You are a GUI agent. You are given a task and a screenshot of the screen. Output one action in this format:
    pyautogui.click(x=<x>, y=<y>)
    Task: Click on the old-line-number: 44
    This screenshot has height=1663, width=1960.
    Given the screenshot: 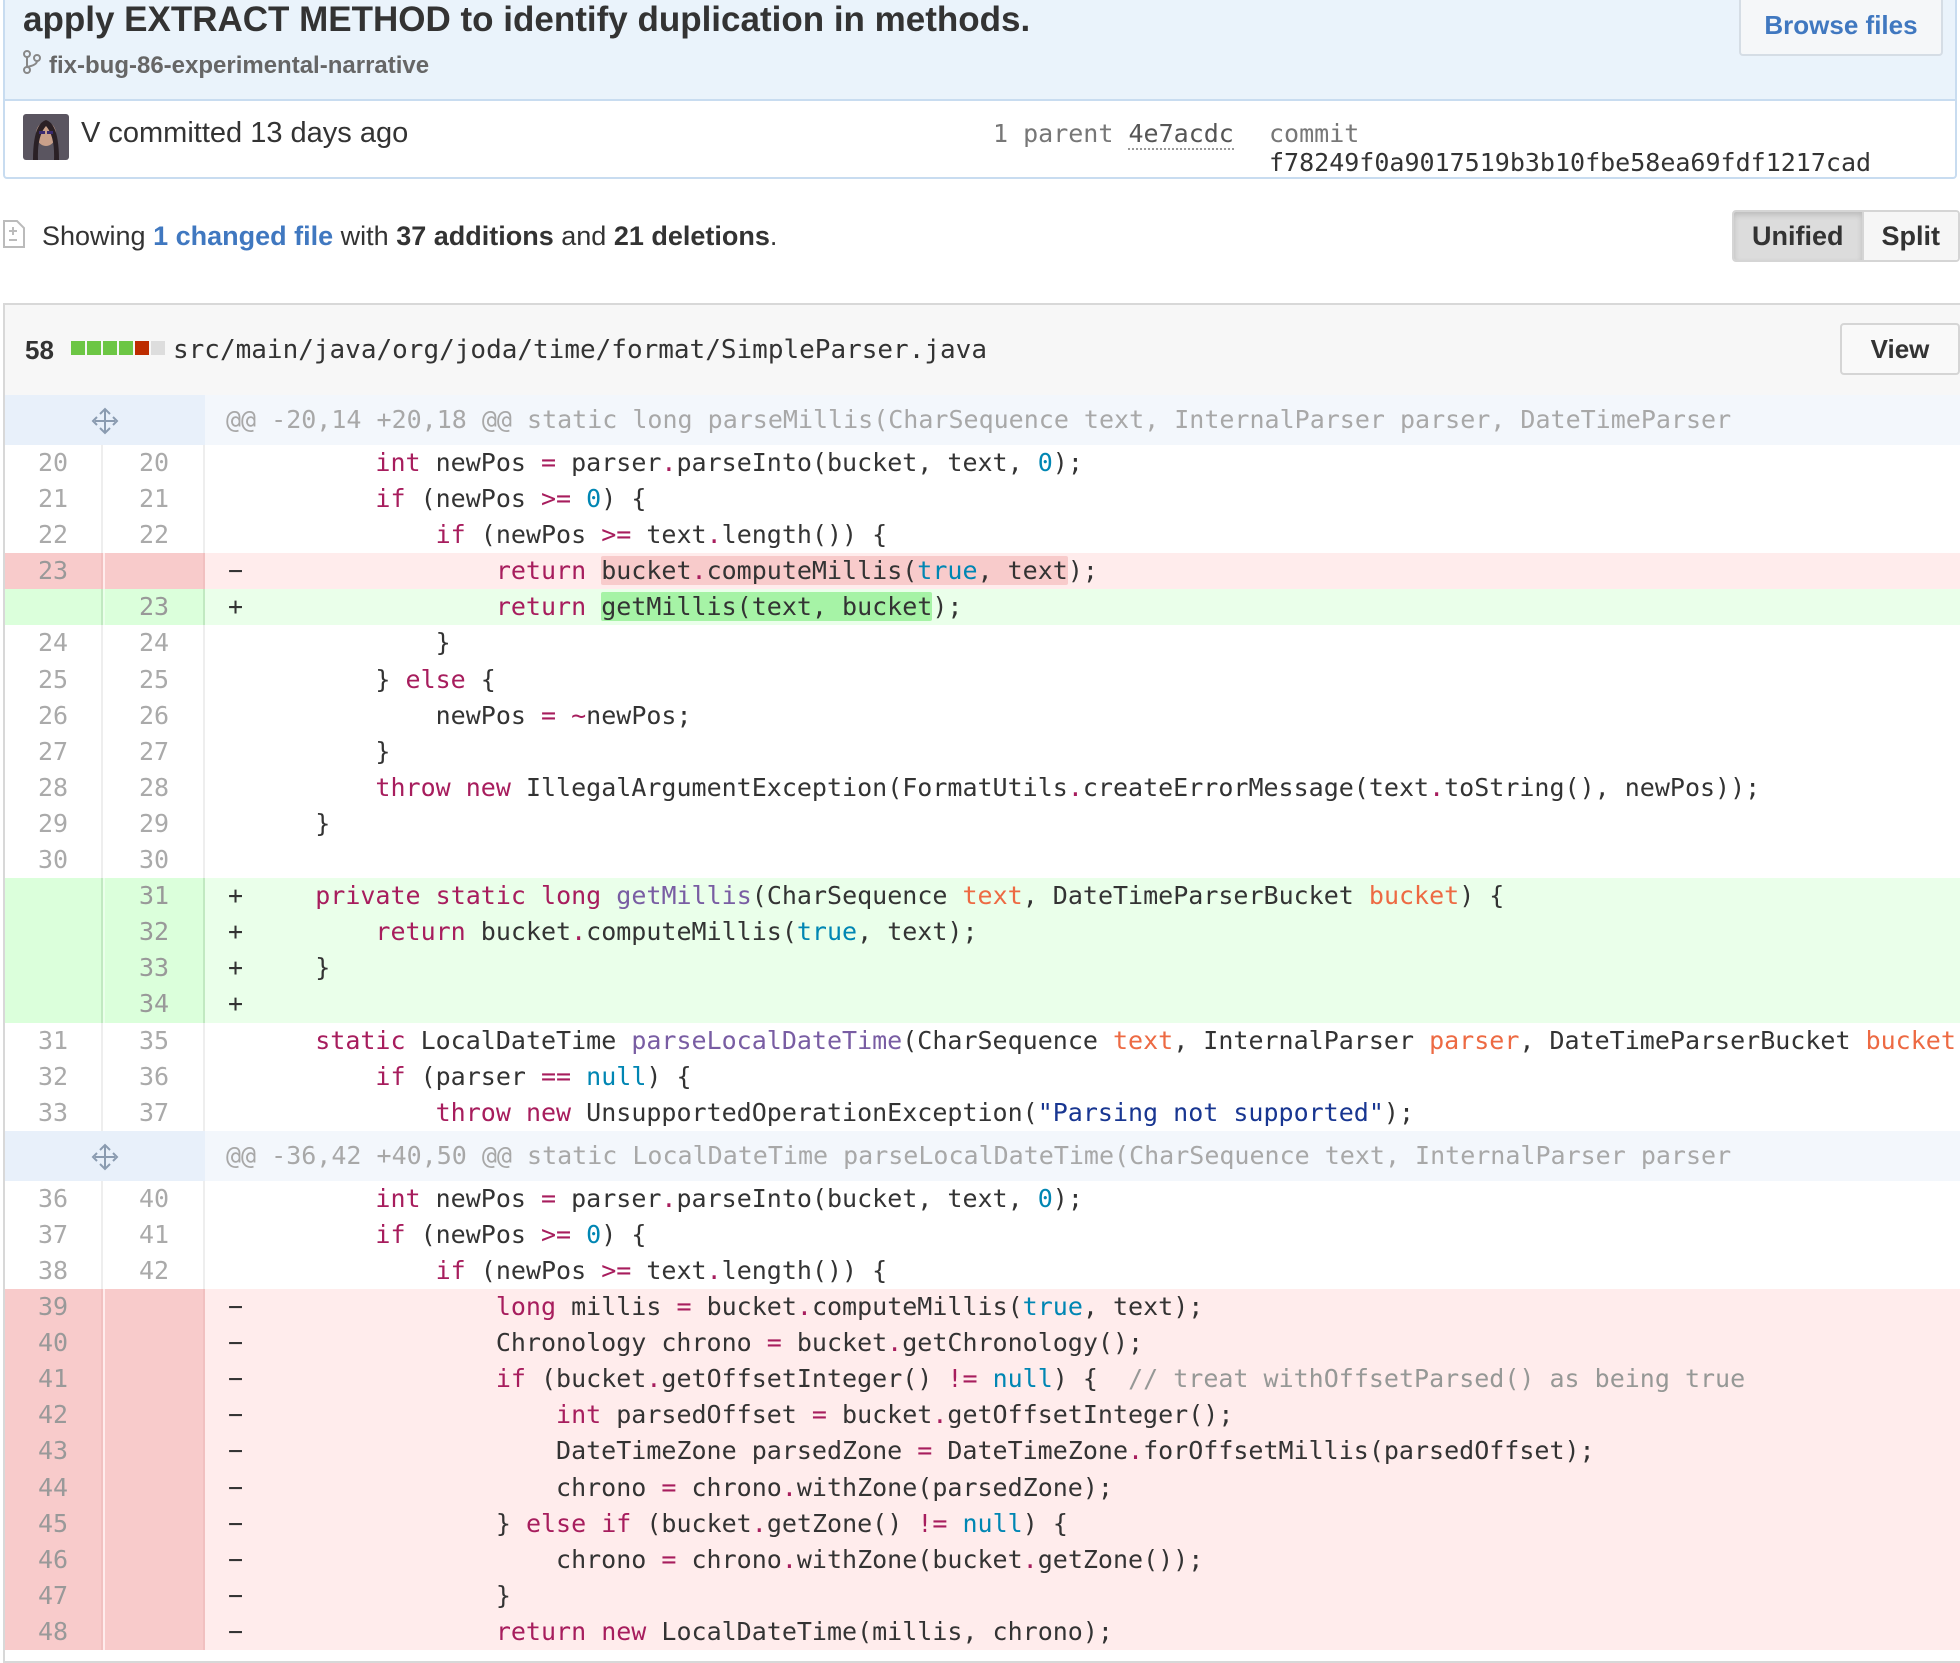 What is the action you would take?
    pyautogui.click(x=54, y=1487)
    